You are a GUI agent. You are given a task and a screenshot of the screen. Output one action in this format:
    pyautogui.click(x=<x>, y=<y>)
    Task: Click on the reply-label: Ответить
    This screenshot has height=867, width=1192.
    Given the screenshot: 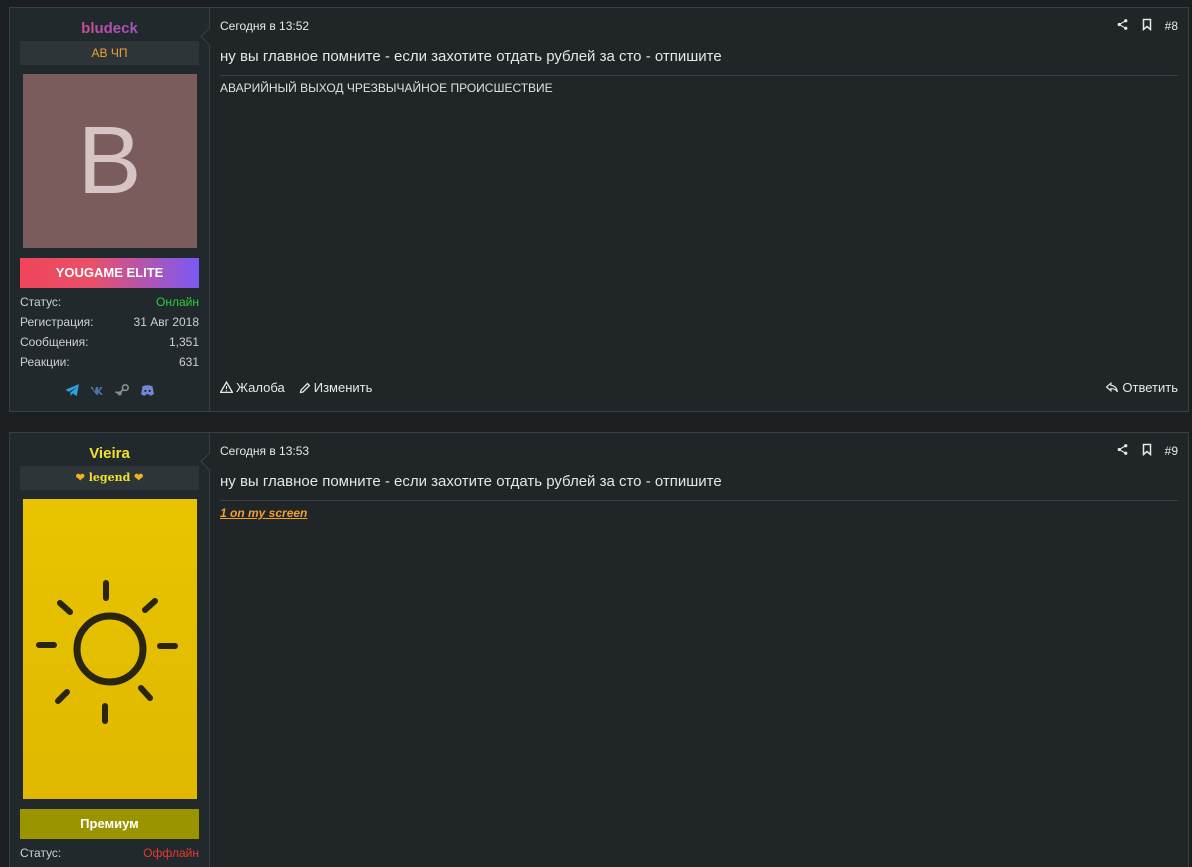 What is the action you would take?
    pyautogui.click(x=1150, y=387)
    